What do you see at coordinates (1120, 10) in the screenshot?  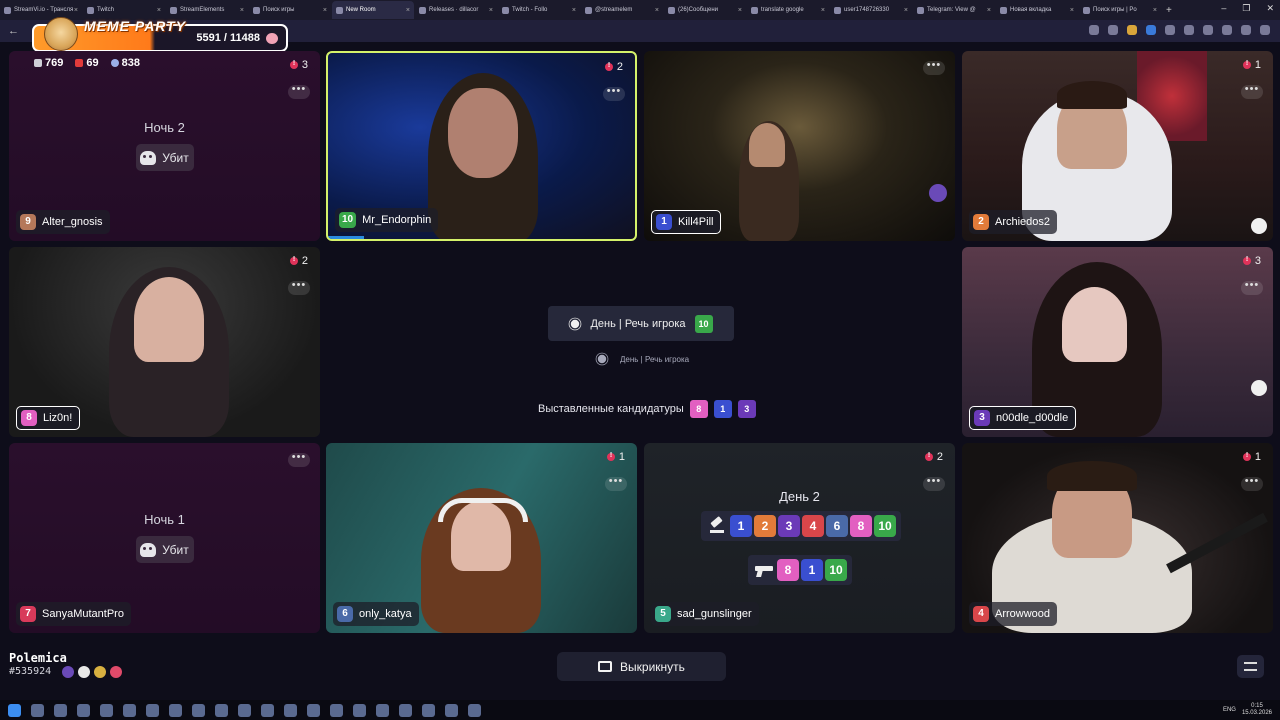 I see `browser-tab: Поиск игры | Po ×` at bounding box center [1120, 10].